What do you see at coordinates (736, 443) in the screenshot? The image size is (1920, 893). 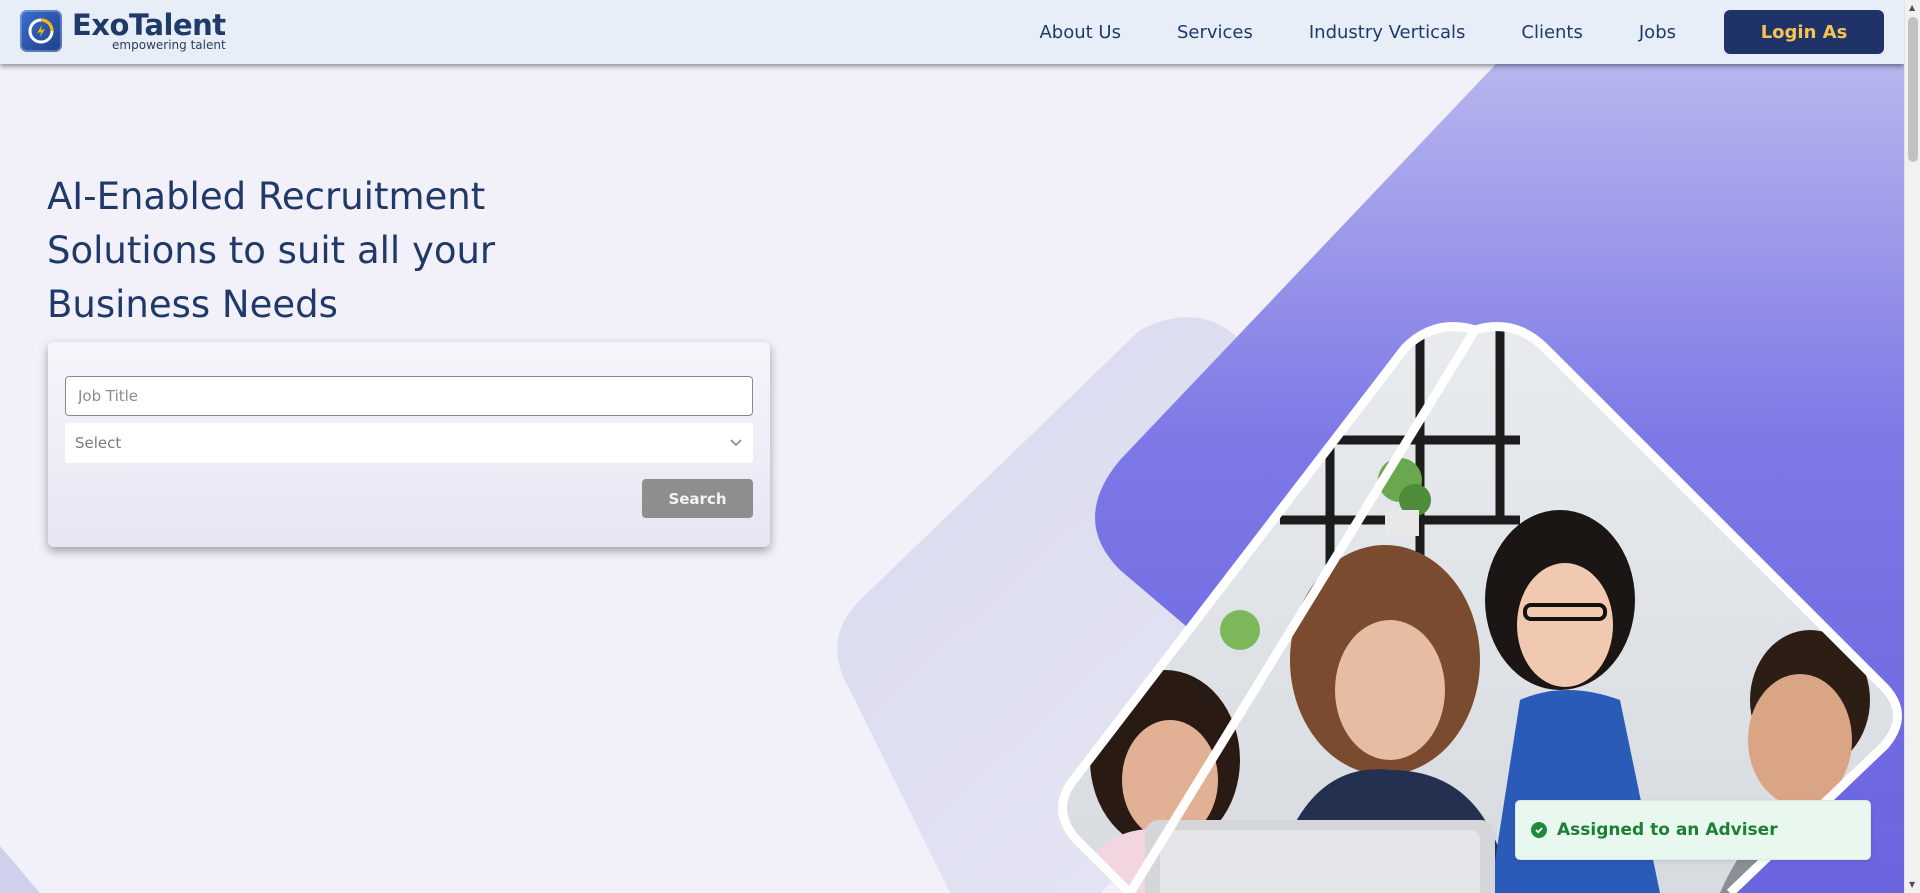 I see `chevron-down-icon` at bounding box center [736, 443].